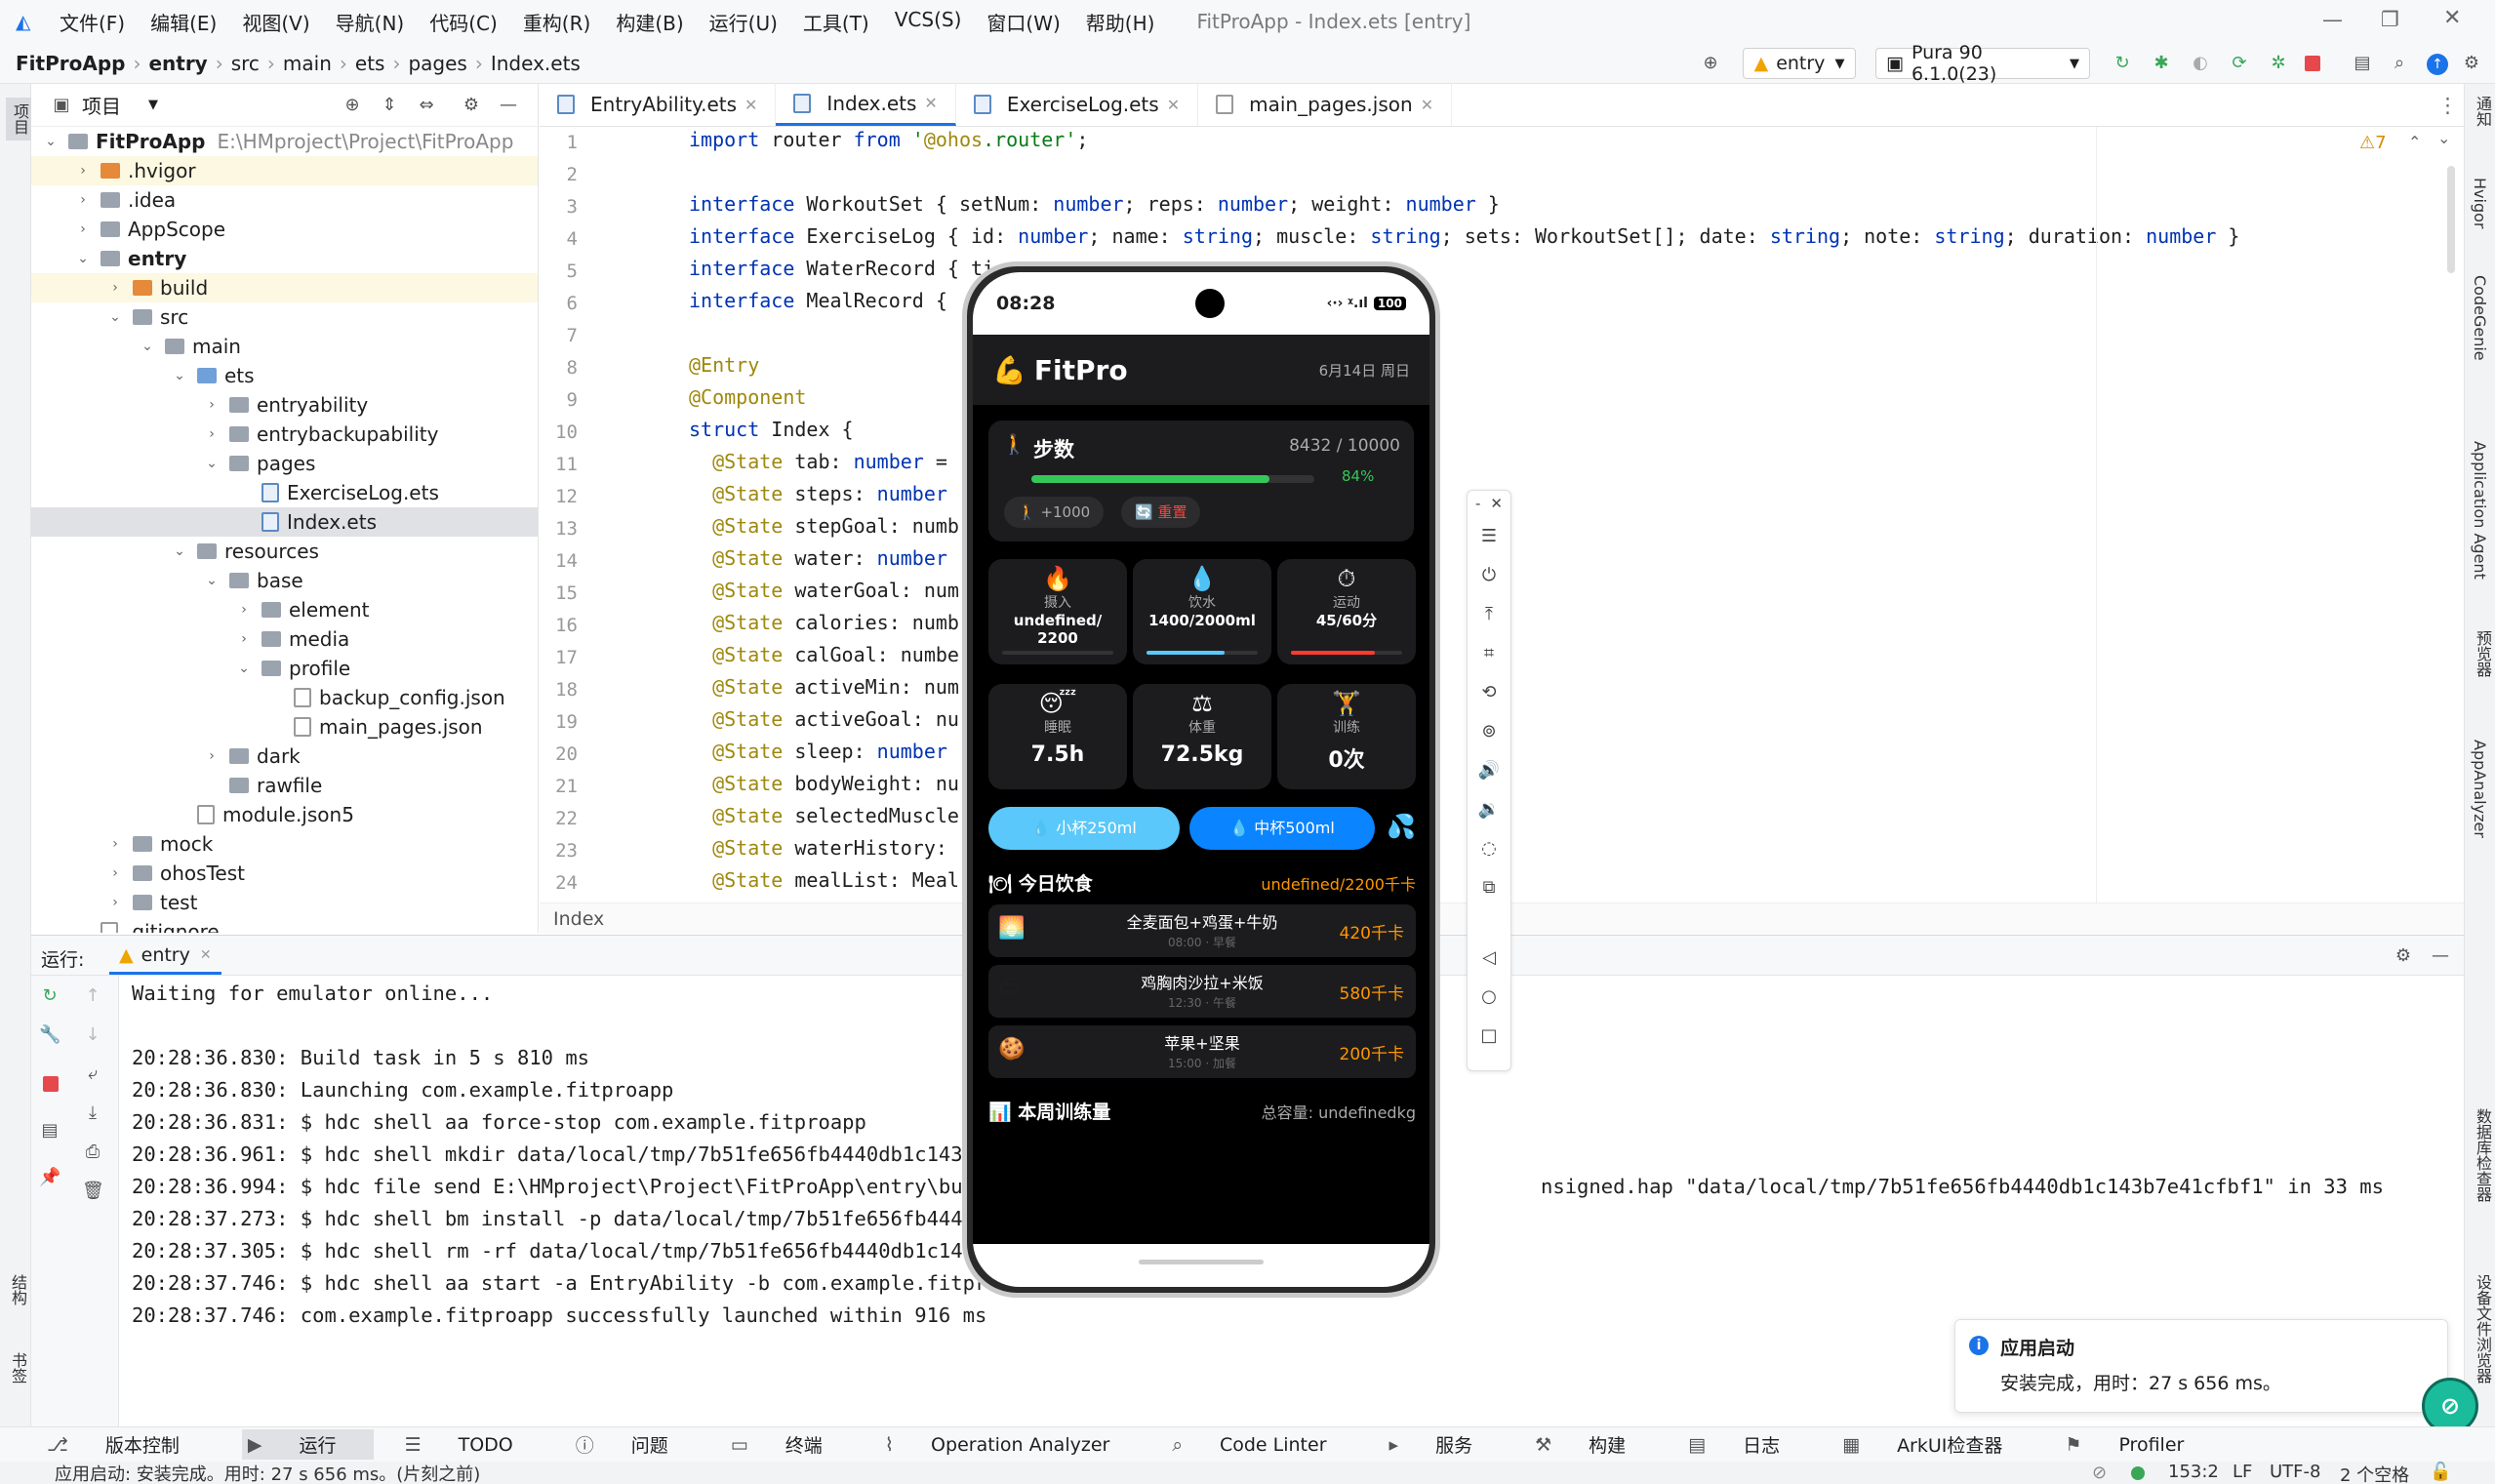 This screenshot has width=2495, height=1484. I want to click on more-tabs-icon: ⋮, so click(2447, 105).